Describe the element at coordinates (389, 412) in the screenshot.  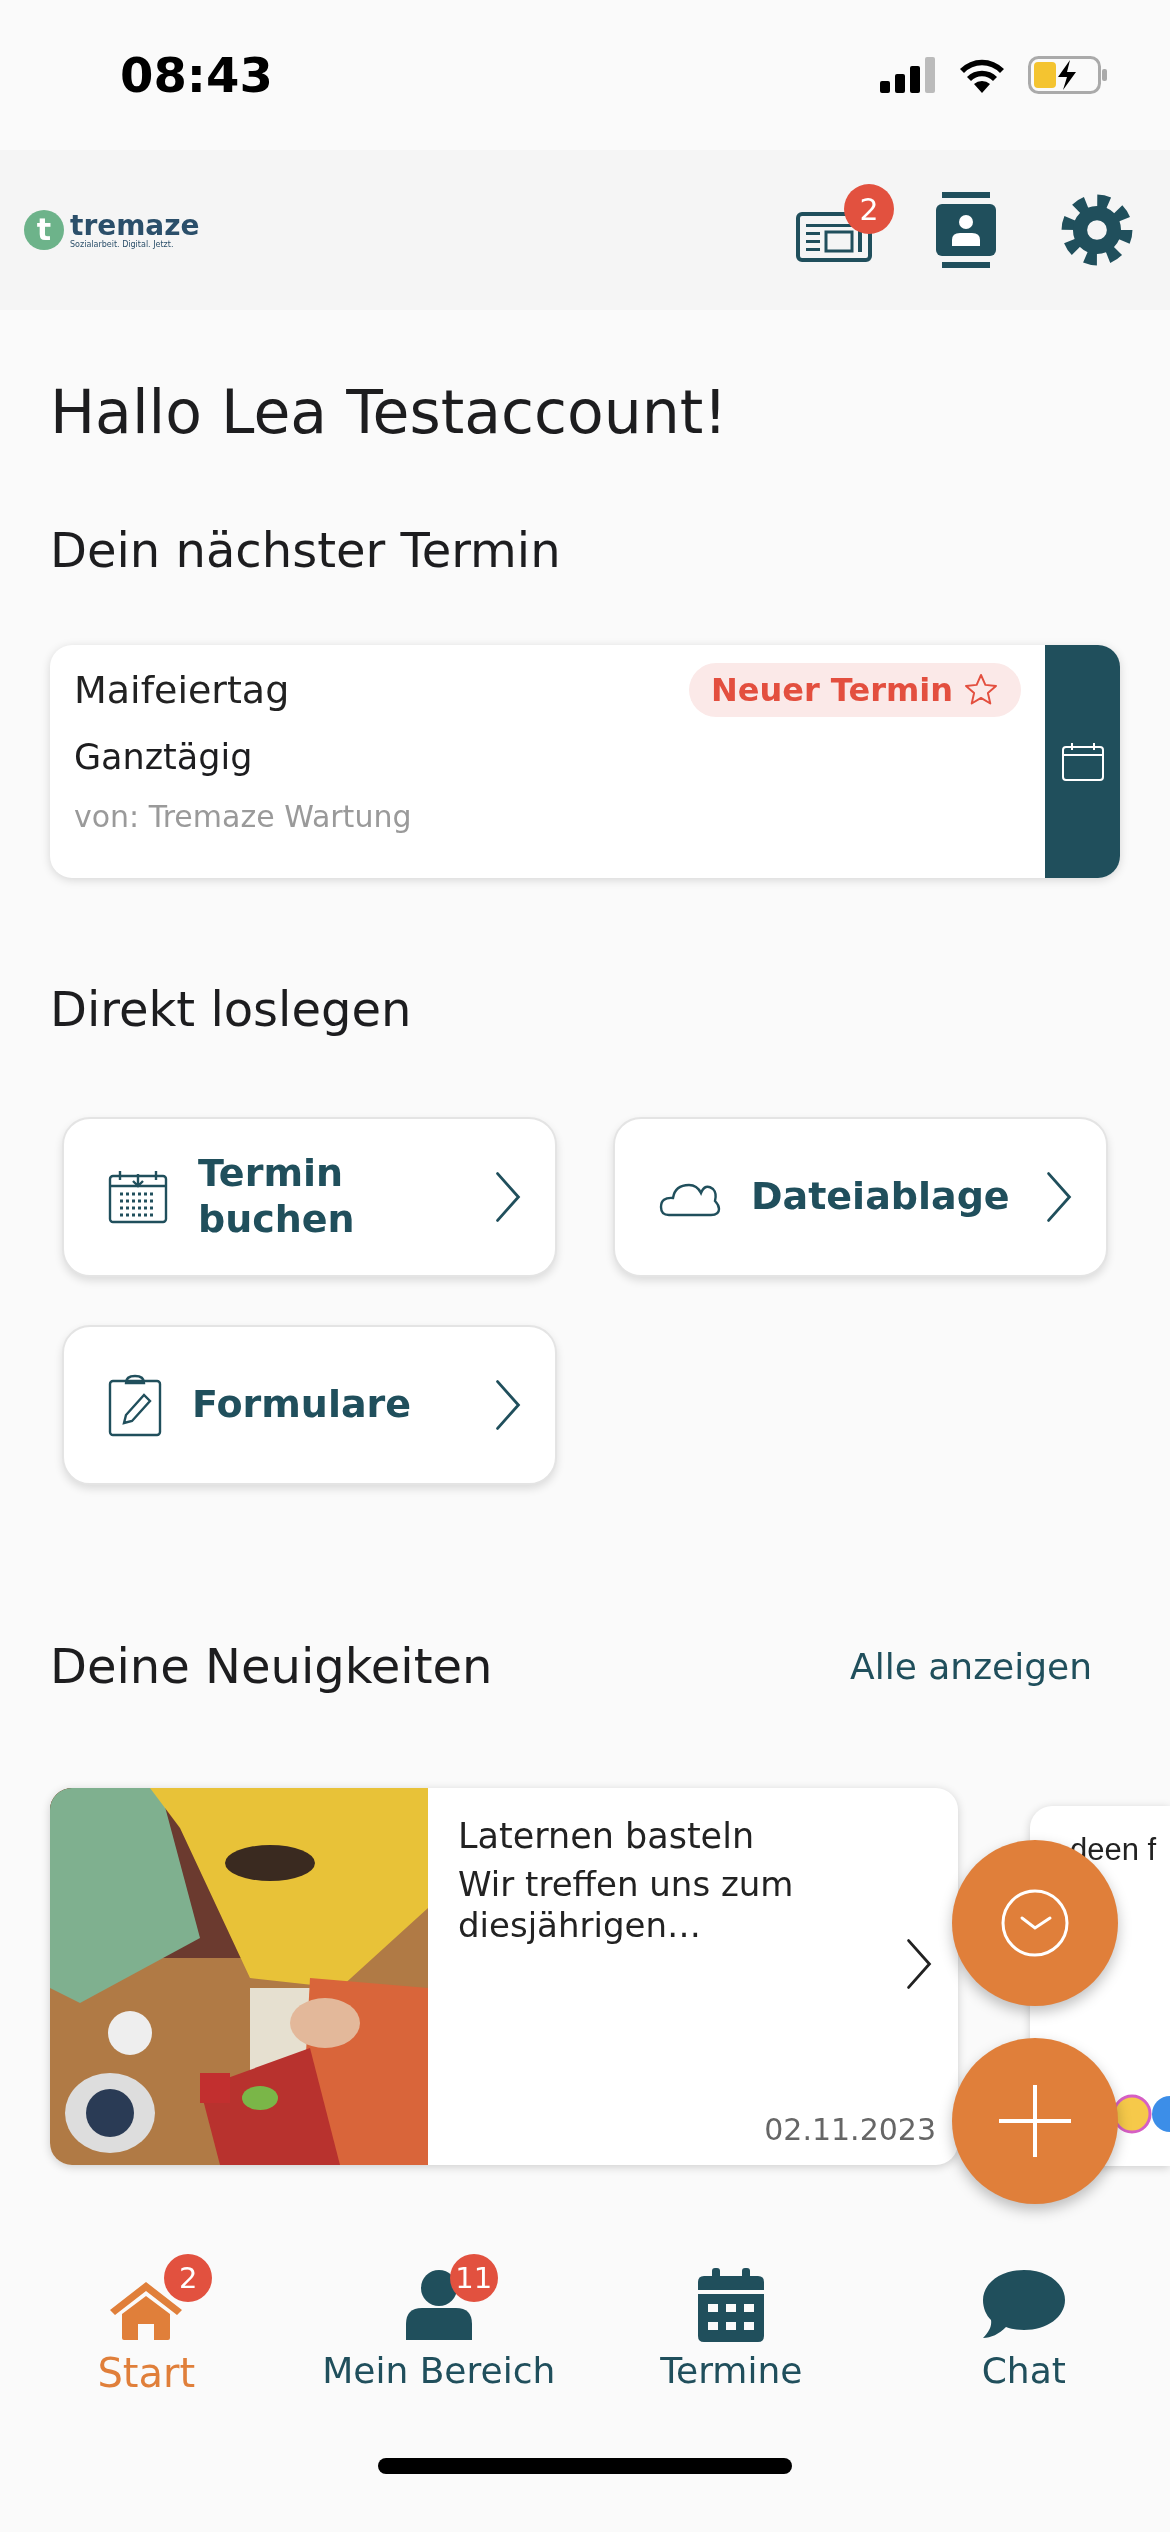
I see `greeting: Hallo Lea Testaccount!` at that location.